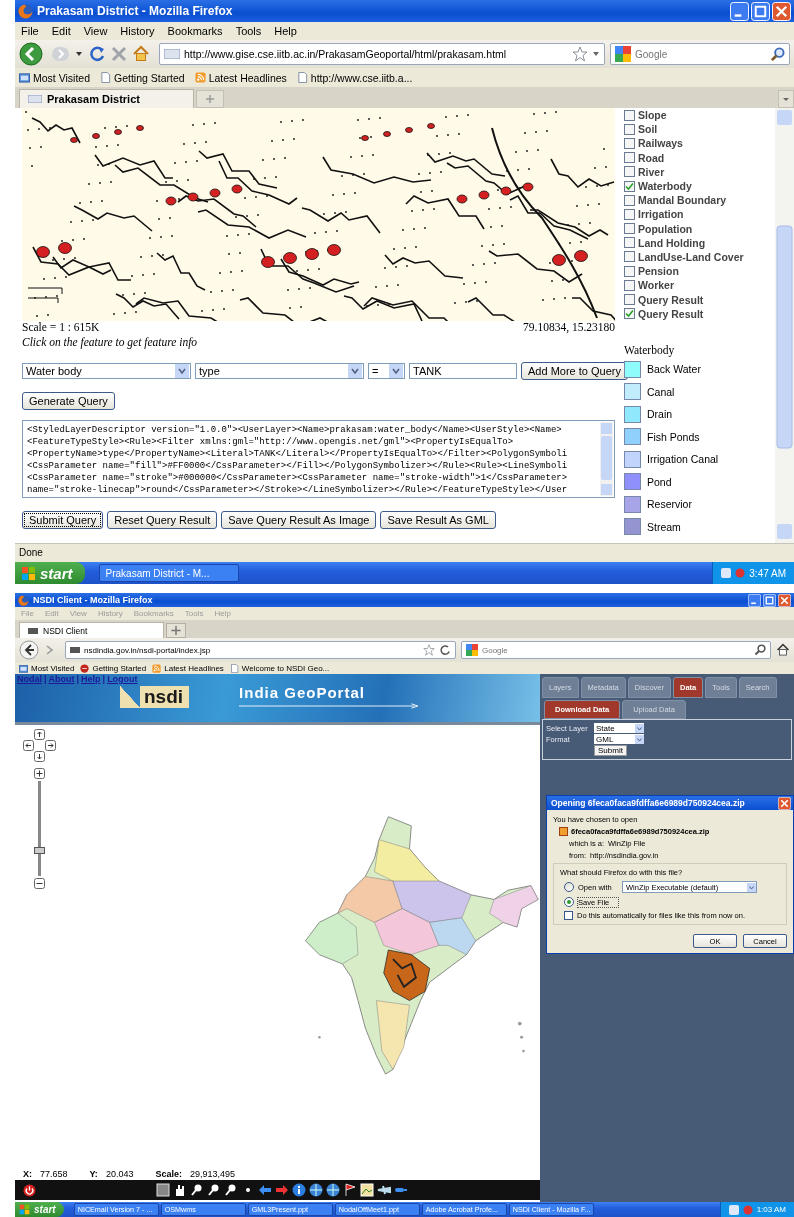  I want to click on zoom-in-button, so click(39, 773).